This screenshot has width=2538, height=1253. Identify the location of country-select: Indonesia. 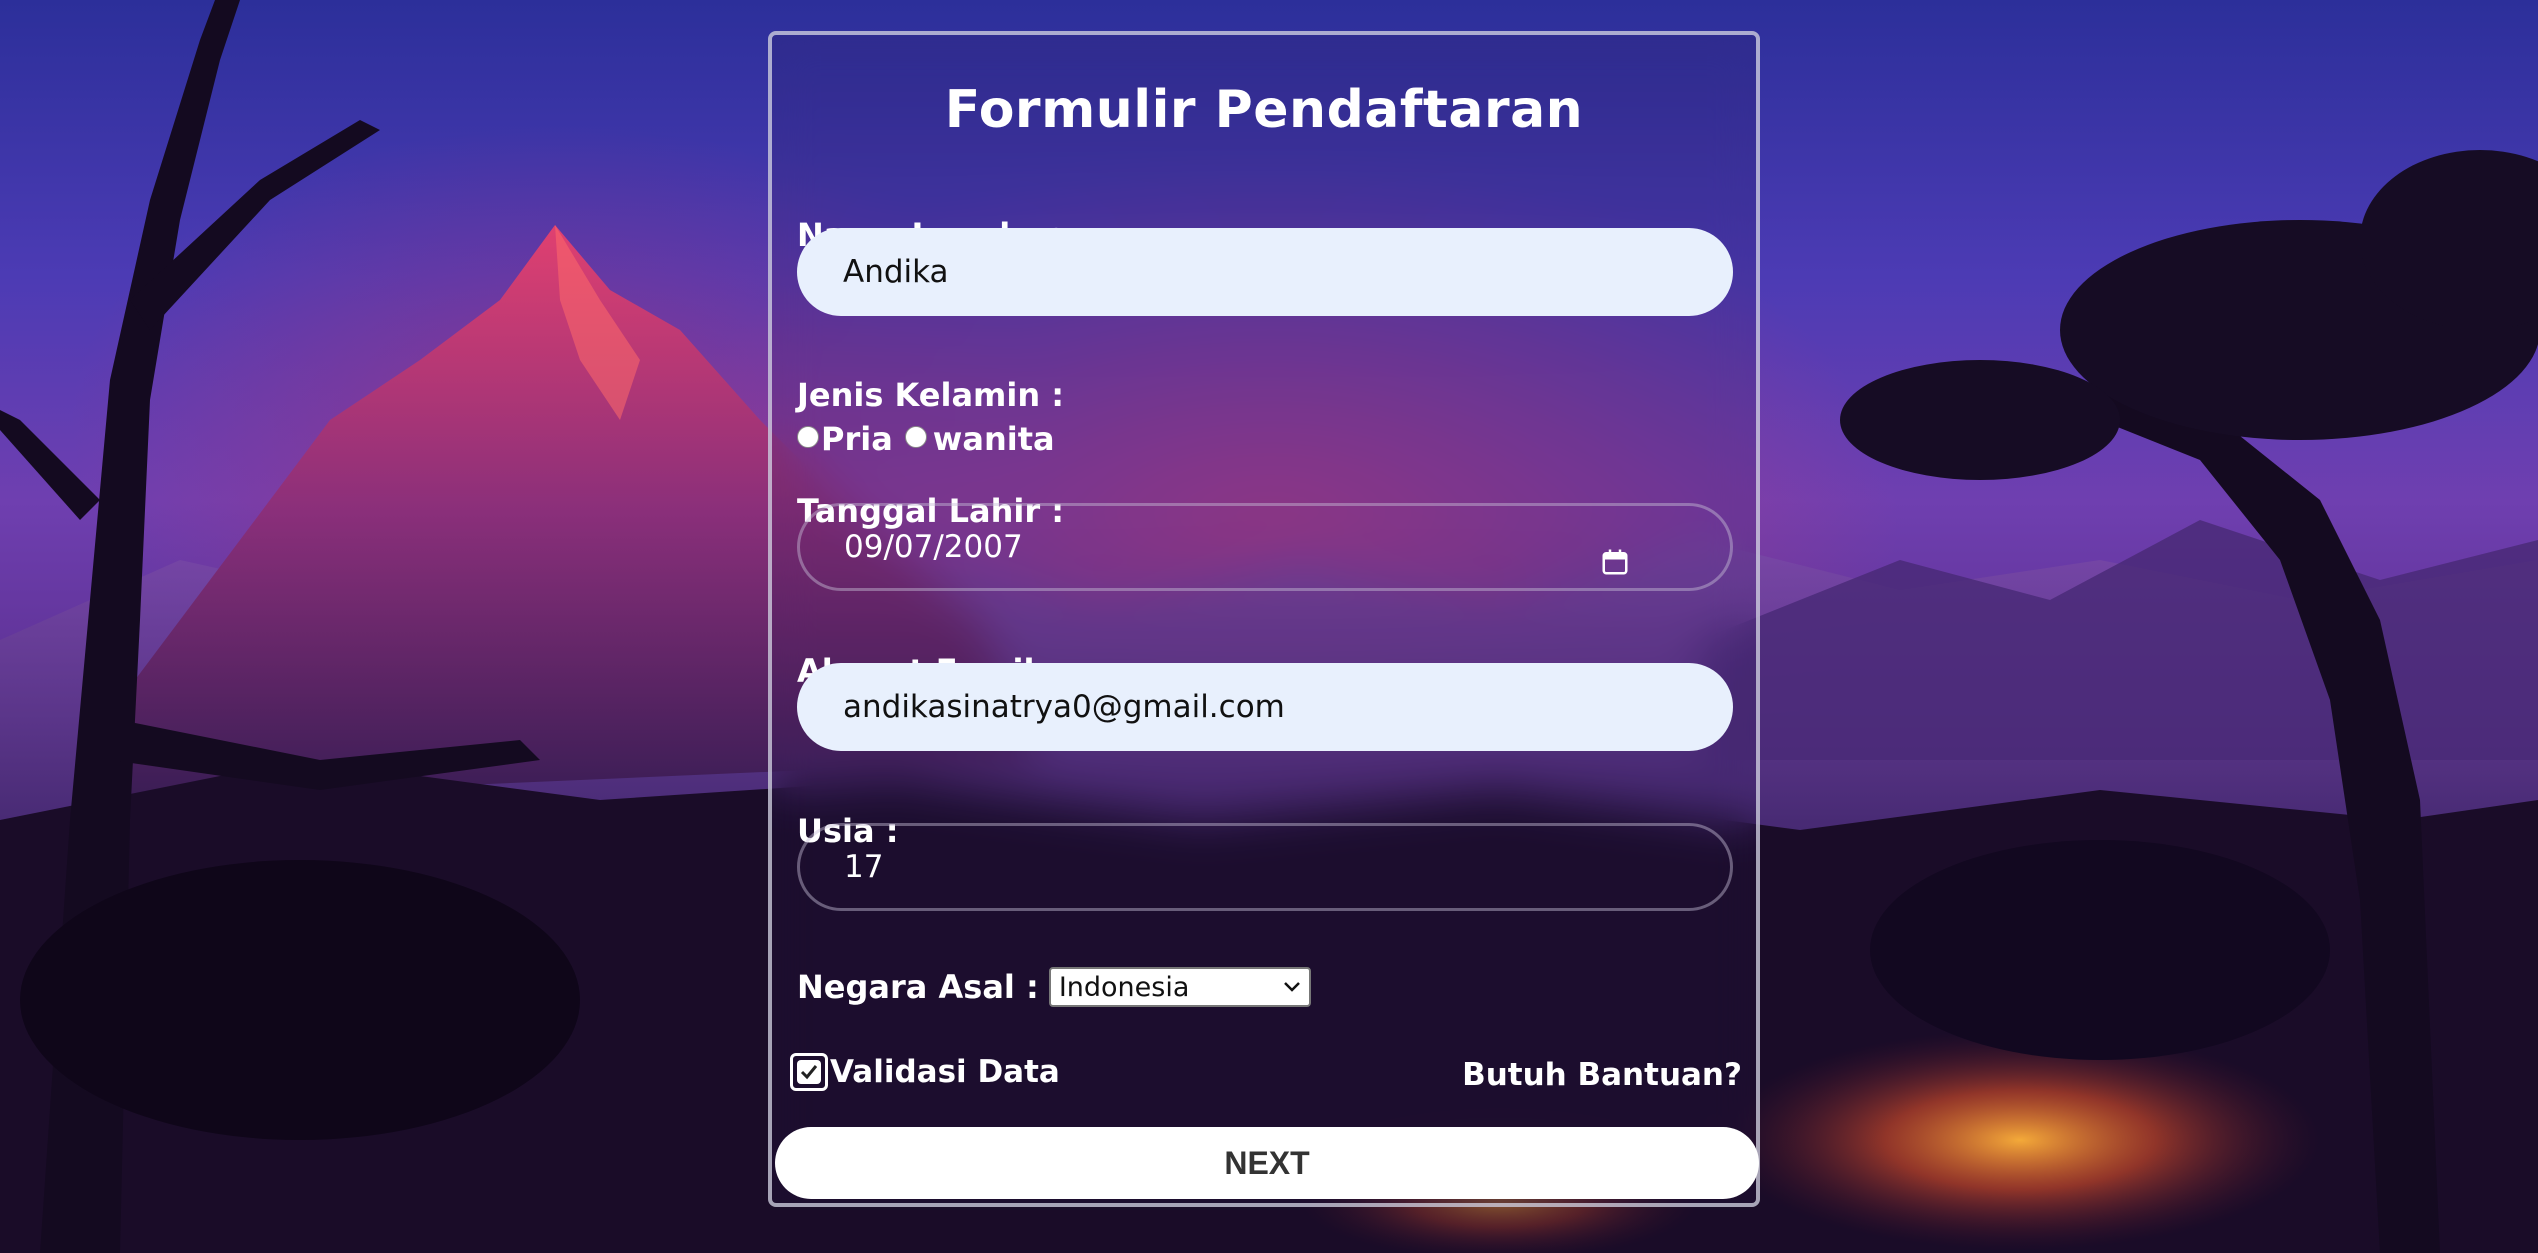
(1179, 987).